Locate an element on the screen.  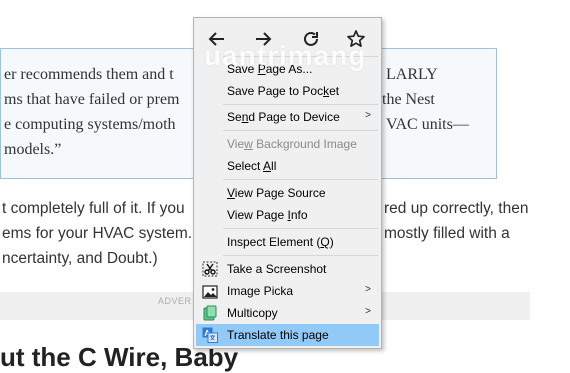
scissors-icon is located at coordinates (210, 269).